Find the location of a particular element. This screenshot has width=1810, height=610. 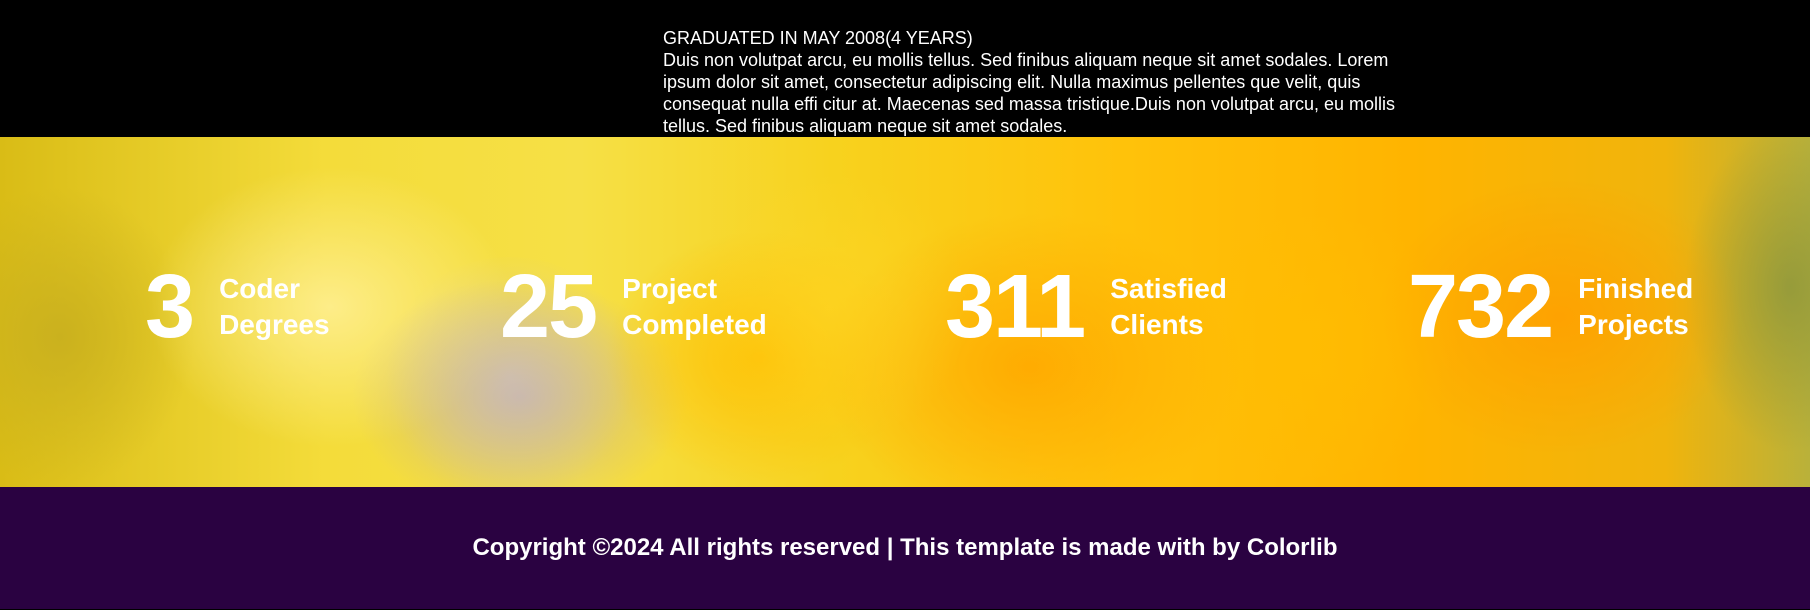

stat-label-line: Satisfied is located at coordinates (1168, 288).